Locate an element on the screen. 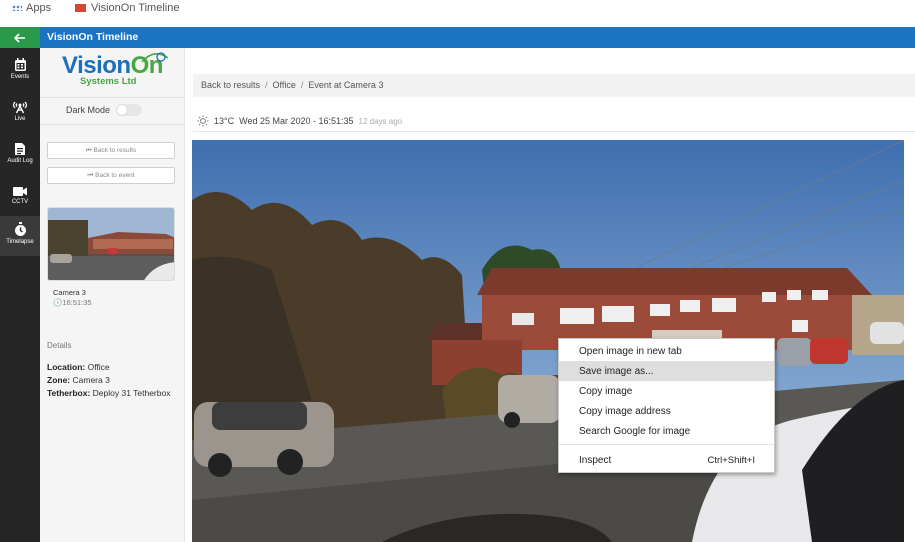 Image resolution: width=915 pixels, height=542 pixels. breadcrumb-office: Office is located at coordinates (284, 85).